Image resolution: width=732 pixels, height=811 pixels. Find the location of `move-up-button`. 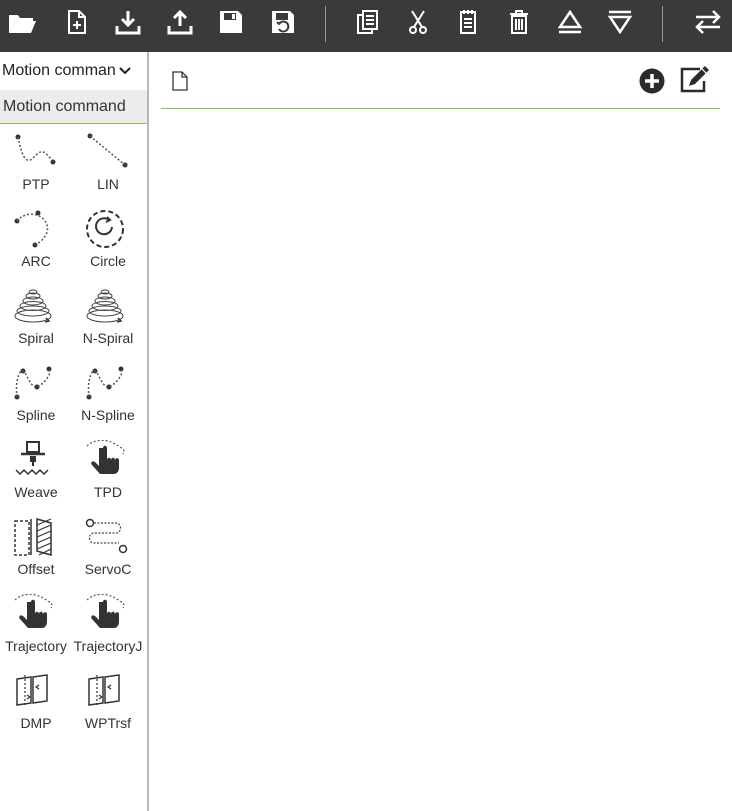

move-up-button is located at coordinates (570, 22).